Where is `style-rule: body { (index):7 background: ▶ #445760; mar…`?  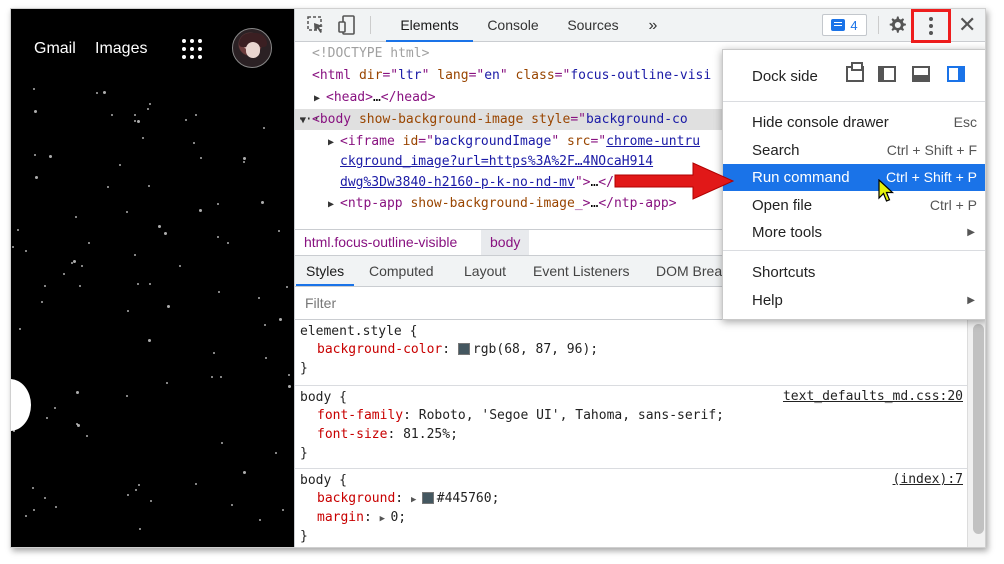
style-rule: body { (index):7 background: ▶ #445760; mar… is located at coordinates (631, 508).